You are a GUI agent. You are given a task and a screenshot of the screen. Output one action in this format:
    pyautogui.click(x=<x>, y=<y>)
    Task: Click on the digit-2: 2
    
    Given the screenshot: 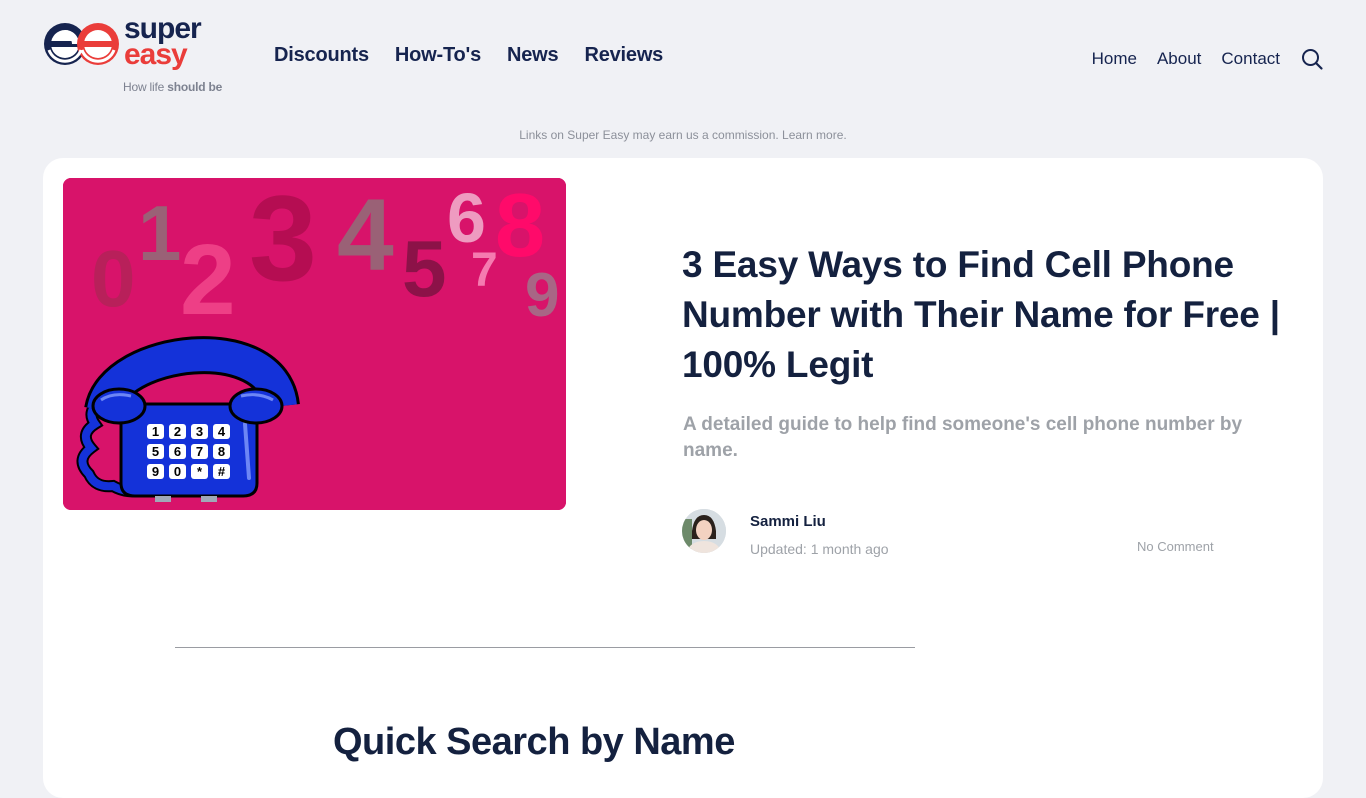 What is the action you would take?
    pyautogui.click(x=208, y=280)
    